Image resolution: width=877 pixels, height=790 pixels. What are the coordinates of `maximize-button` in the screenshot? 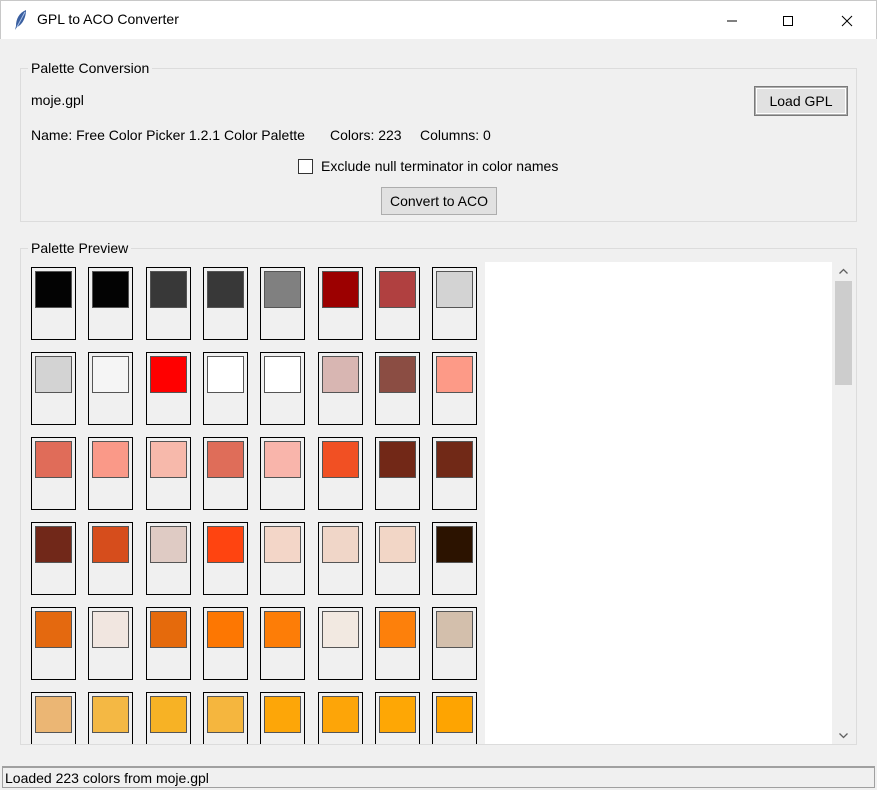 It's located at (788, 20).